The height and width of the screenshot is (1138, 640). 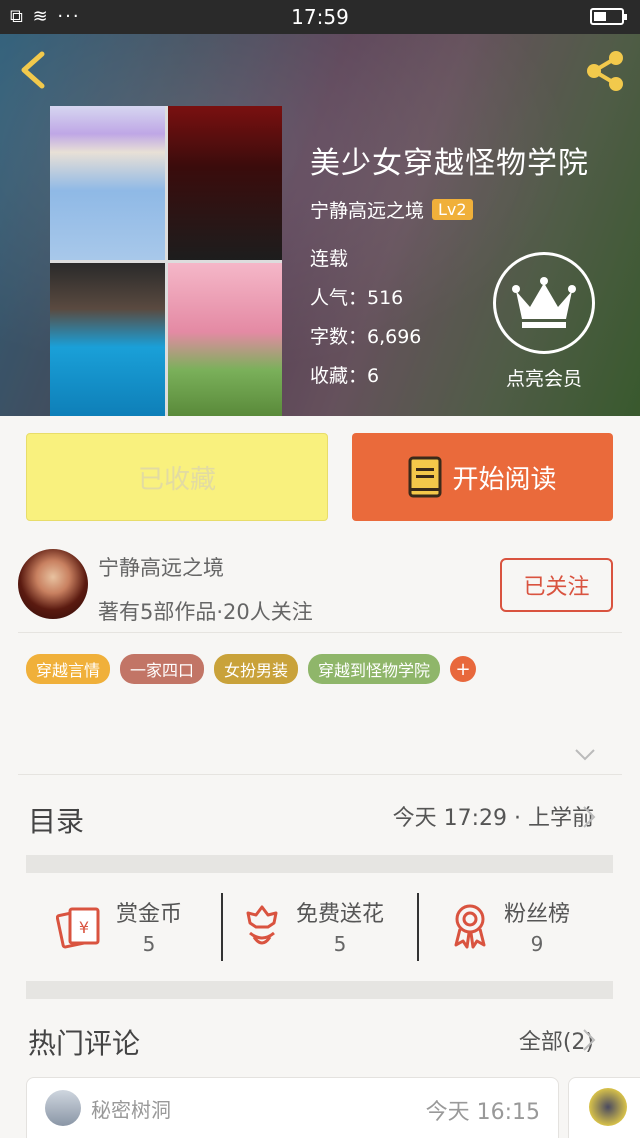 What do you see at coordinates (463, 669) in the screenshot?
I see `add-tag-button: +` at bounding box center [463, 669].